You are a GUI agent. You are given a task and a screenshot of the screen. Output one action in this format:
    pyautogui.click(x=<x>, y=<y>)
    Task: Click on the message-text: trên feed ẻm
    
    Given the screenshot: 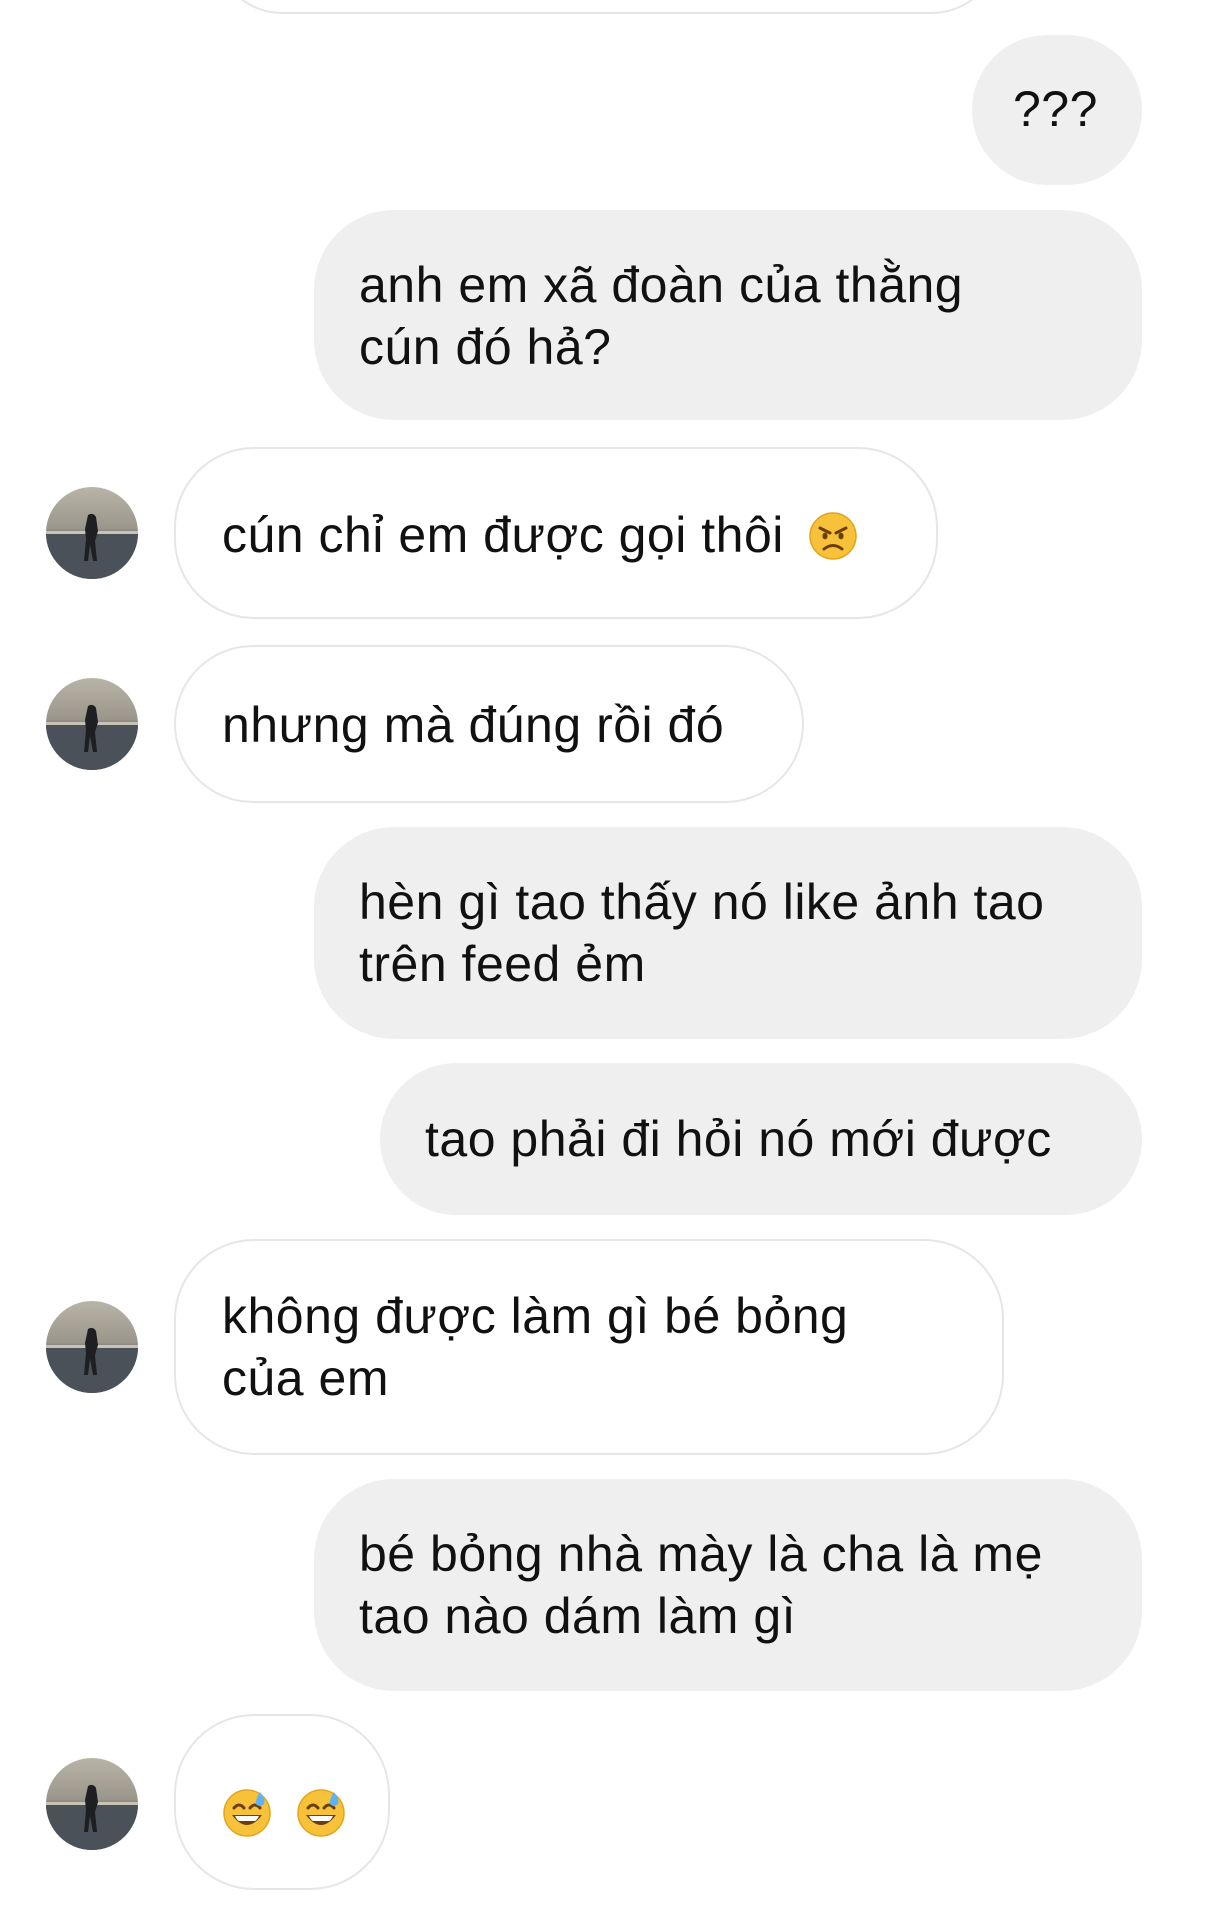 What is the action you would take?
    pyautogui.click(x=502, y=964)
    